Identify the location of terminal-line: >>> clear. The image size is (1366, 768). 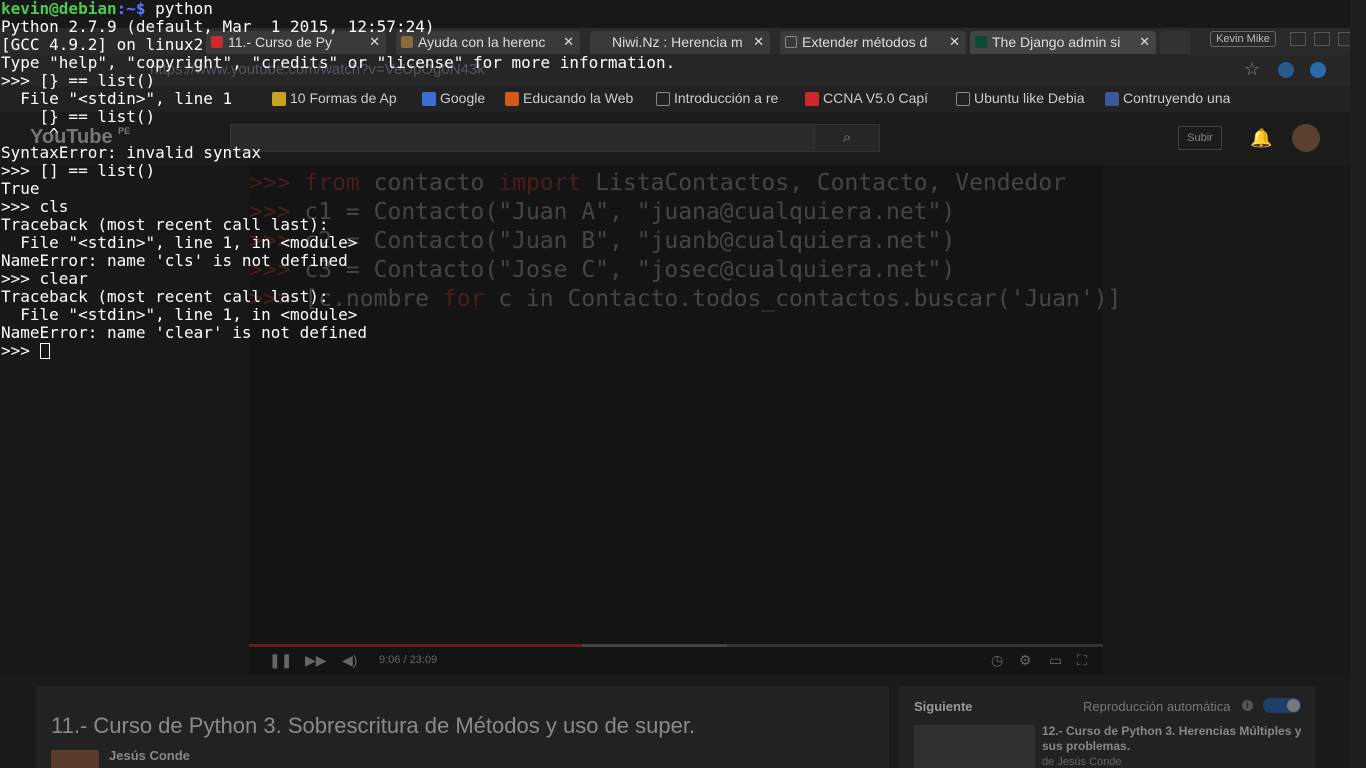
(44, 278).